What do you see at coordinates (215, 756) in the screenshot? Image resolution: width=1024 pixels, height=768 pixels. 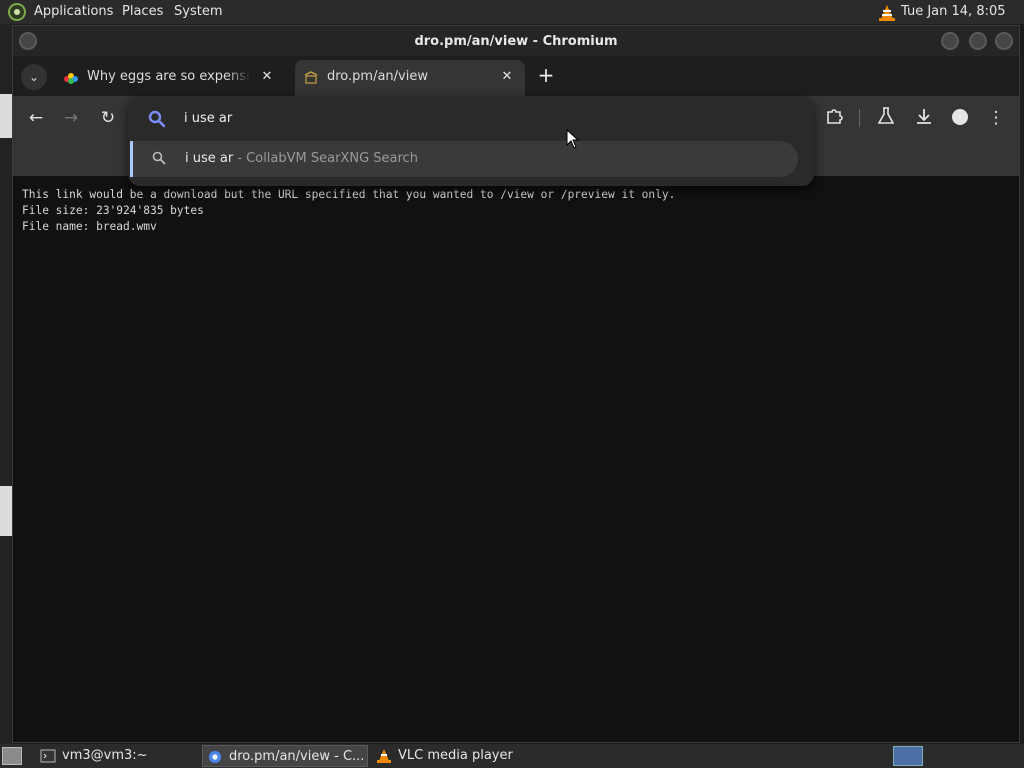 I see `chromium-icon` at bounding box center [215, 756].